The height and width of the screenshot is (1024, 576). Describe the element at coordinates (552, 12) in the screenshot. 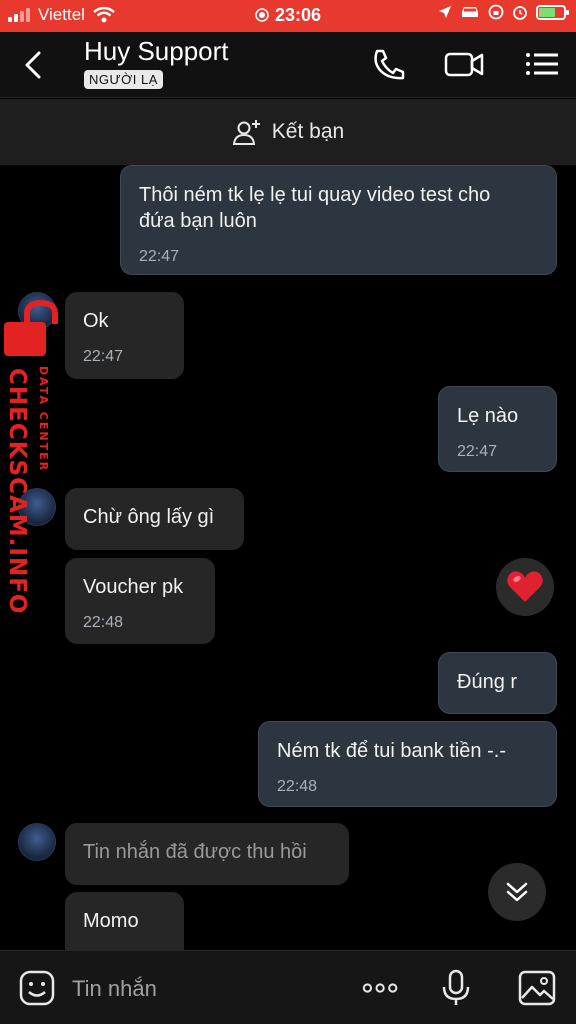

I see `battery-icon` at that location.